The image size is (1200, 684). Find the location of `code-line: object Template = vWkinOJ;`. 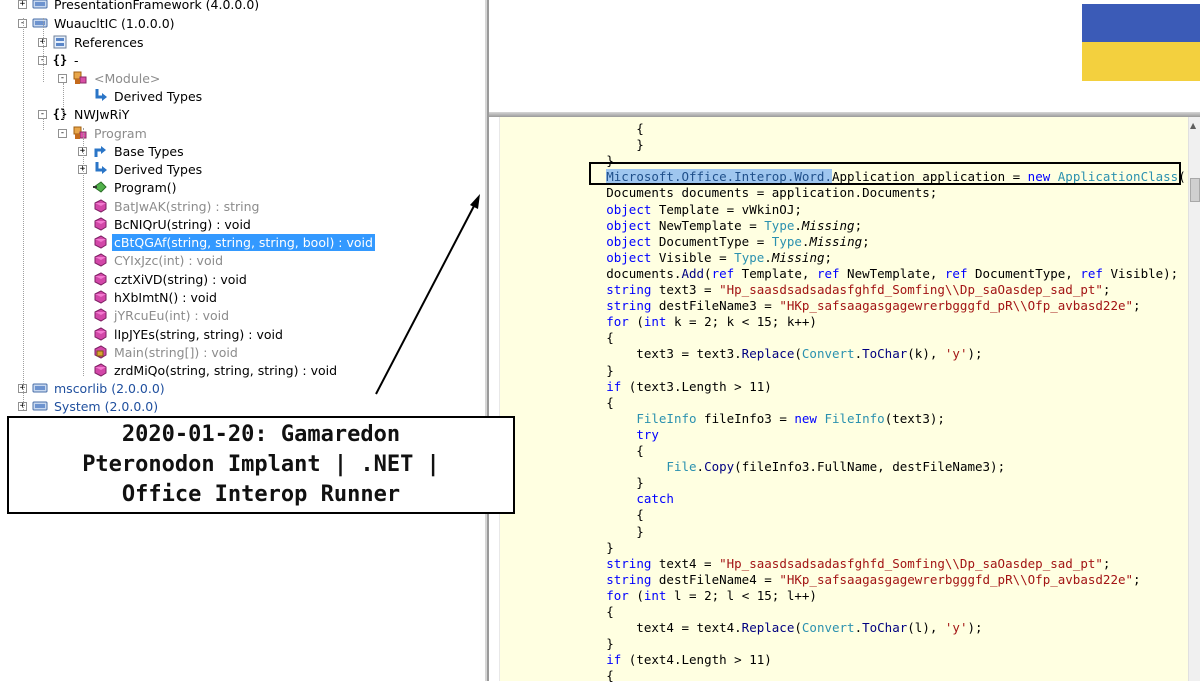

code-line: object Template = vWkinOJ; is located at coordinates (674, 210).